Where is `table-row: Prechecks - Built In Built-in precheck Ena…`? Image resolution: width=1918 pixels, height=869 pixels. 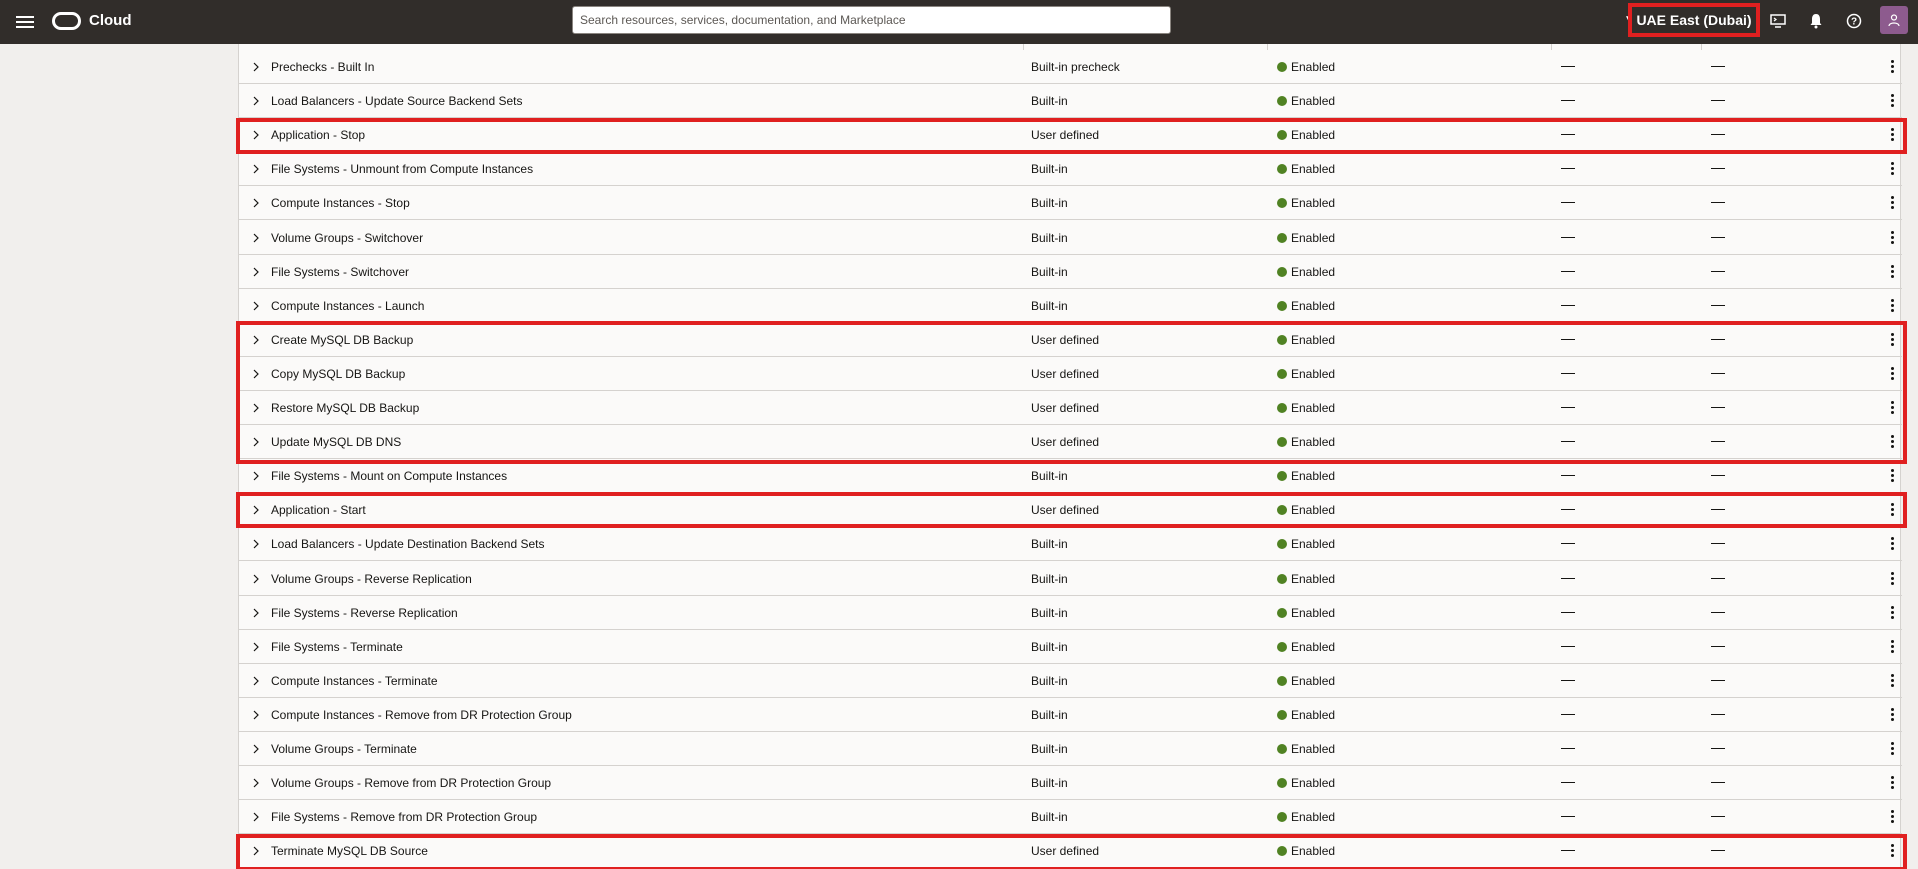
table-row: Prechecks - Built In Built-in precheck Ena… is located at coordinates (1070, 67).